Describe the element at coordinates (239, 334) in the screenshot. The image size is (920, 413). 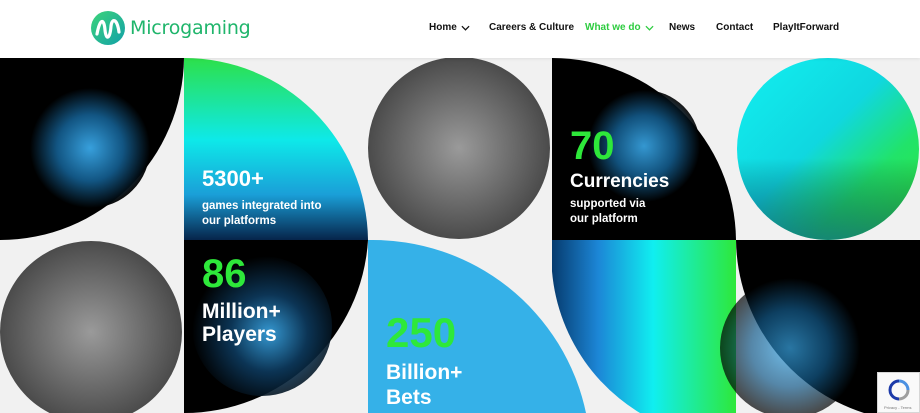
I see `stat-players-line2: Players` at that location.